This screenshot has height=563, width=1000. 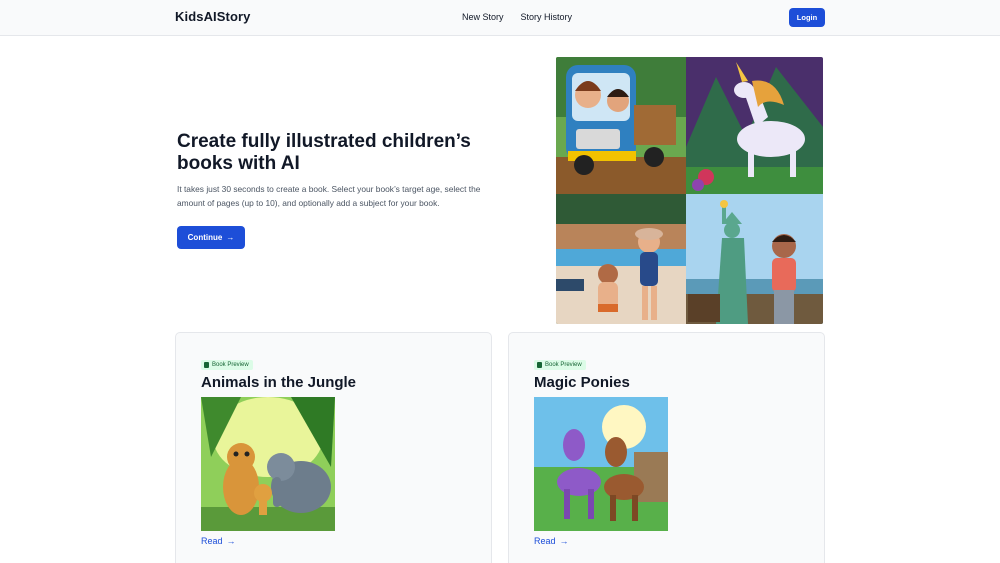 I want to click on book-preview-card: Book Preview Magic Ponies Read →, so click(x=666, y=447).